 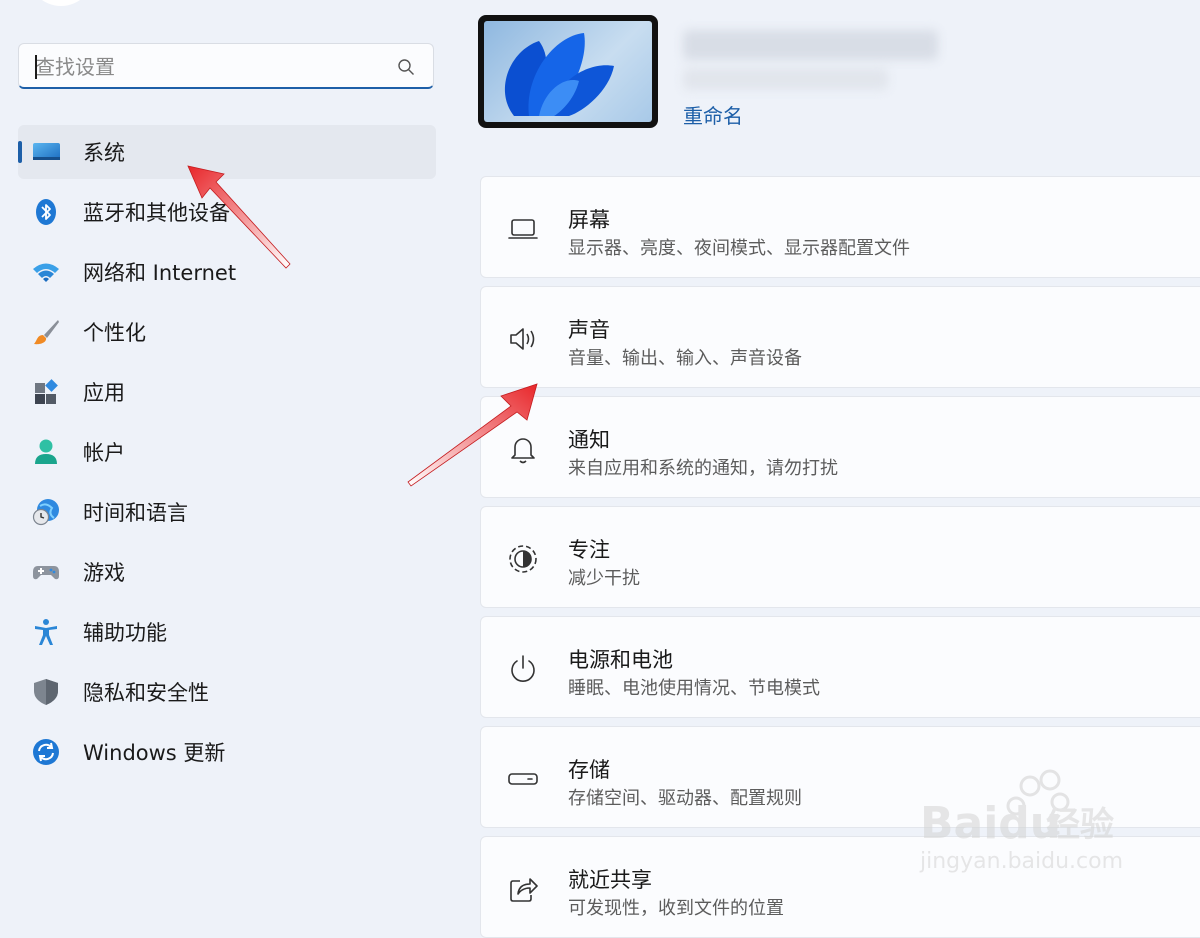 I want to click on device-name-redacted, so click(x=810, y=45).